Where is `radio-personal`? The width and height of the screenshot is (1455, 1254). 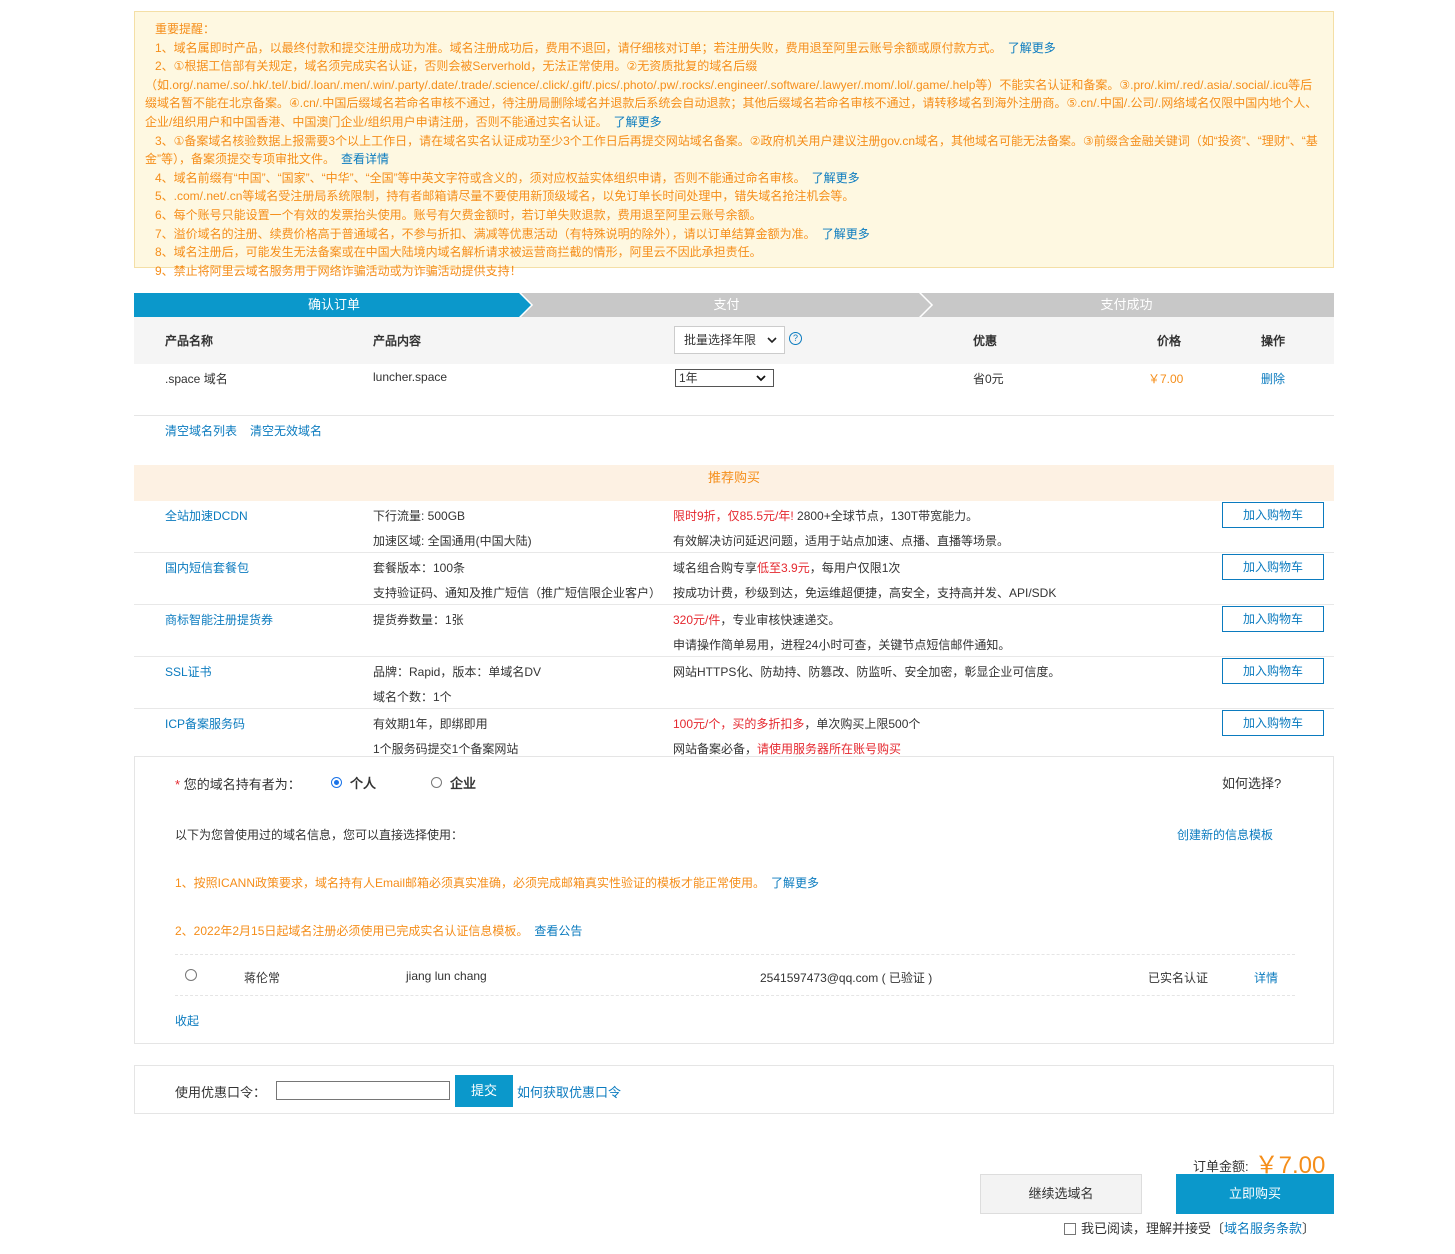
radio-personal is located at coordinates (336, 782).